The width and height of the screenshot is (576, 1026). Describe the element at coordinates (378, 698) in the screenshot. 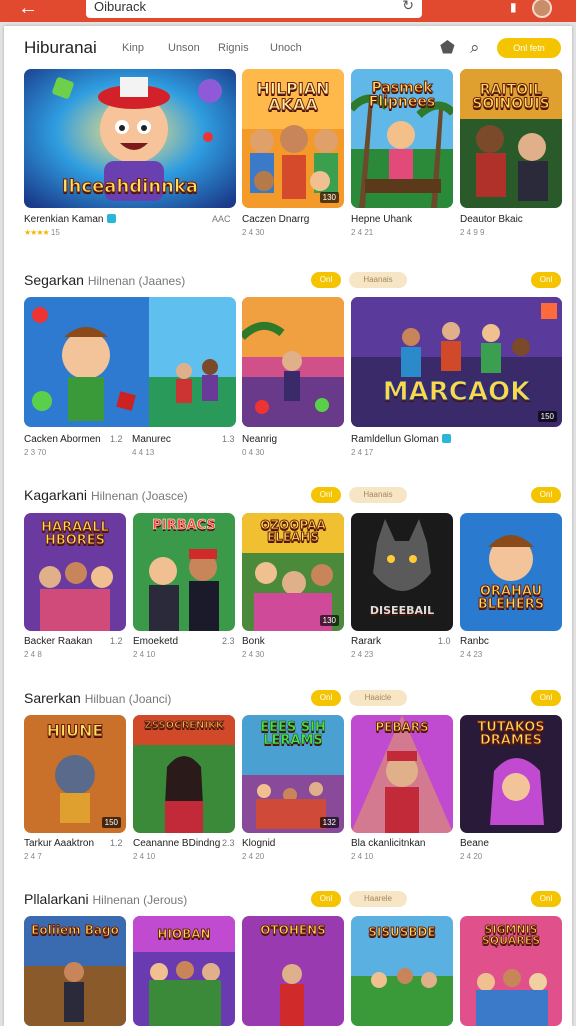

I see `section-pill-button: Haaicle` at that location.